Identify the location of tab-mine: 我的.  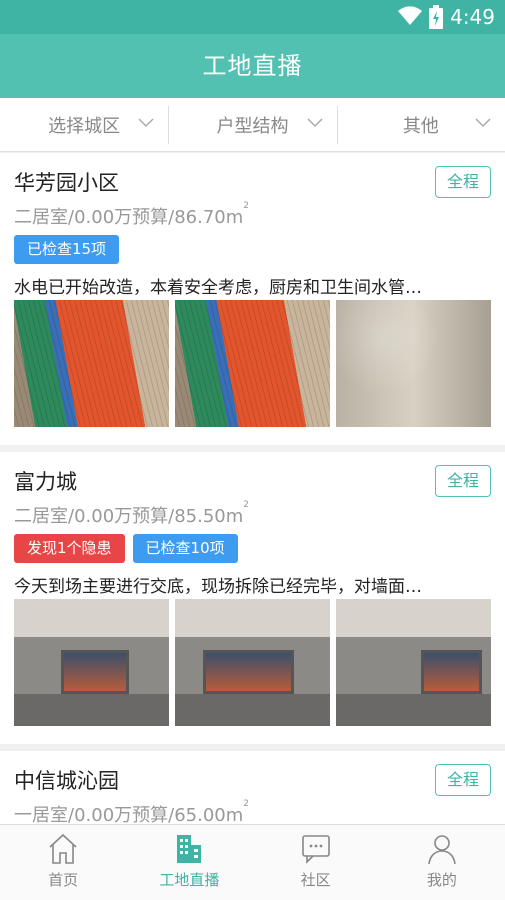
(442, 862).